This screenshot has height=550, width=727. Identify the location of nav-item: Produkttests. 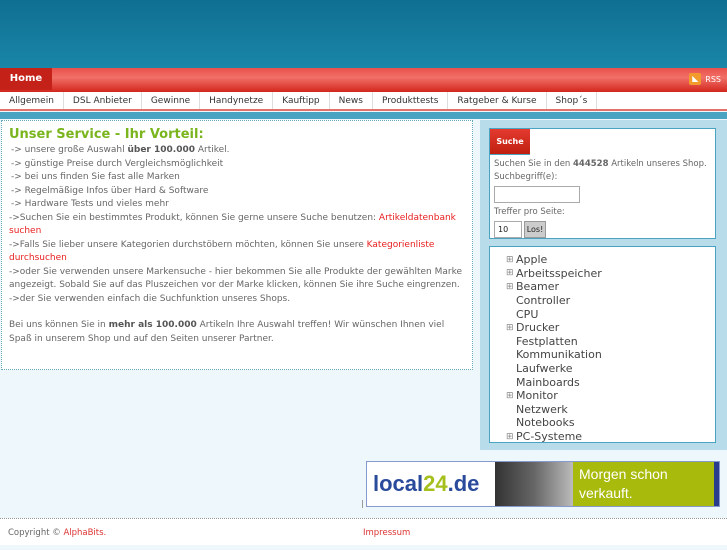
(411, 100).